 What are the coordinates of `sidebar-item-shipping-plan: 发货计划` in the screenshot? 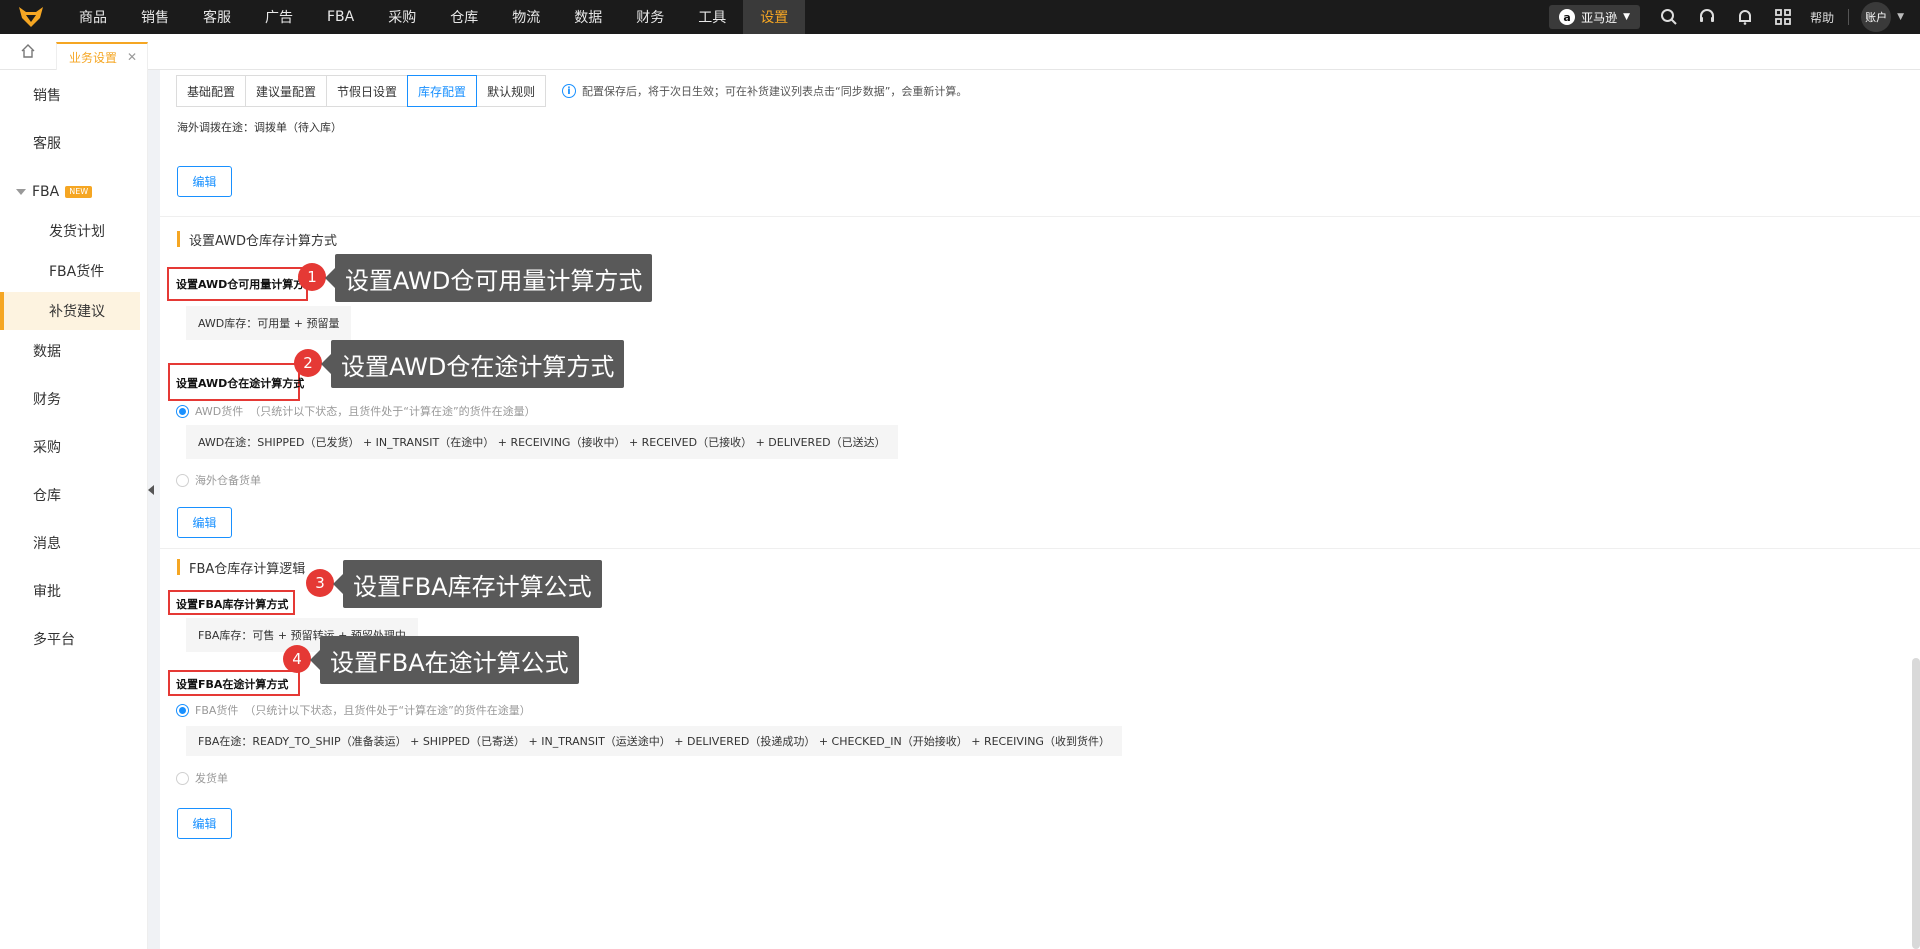 It's located at (70, 231).